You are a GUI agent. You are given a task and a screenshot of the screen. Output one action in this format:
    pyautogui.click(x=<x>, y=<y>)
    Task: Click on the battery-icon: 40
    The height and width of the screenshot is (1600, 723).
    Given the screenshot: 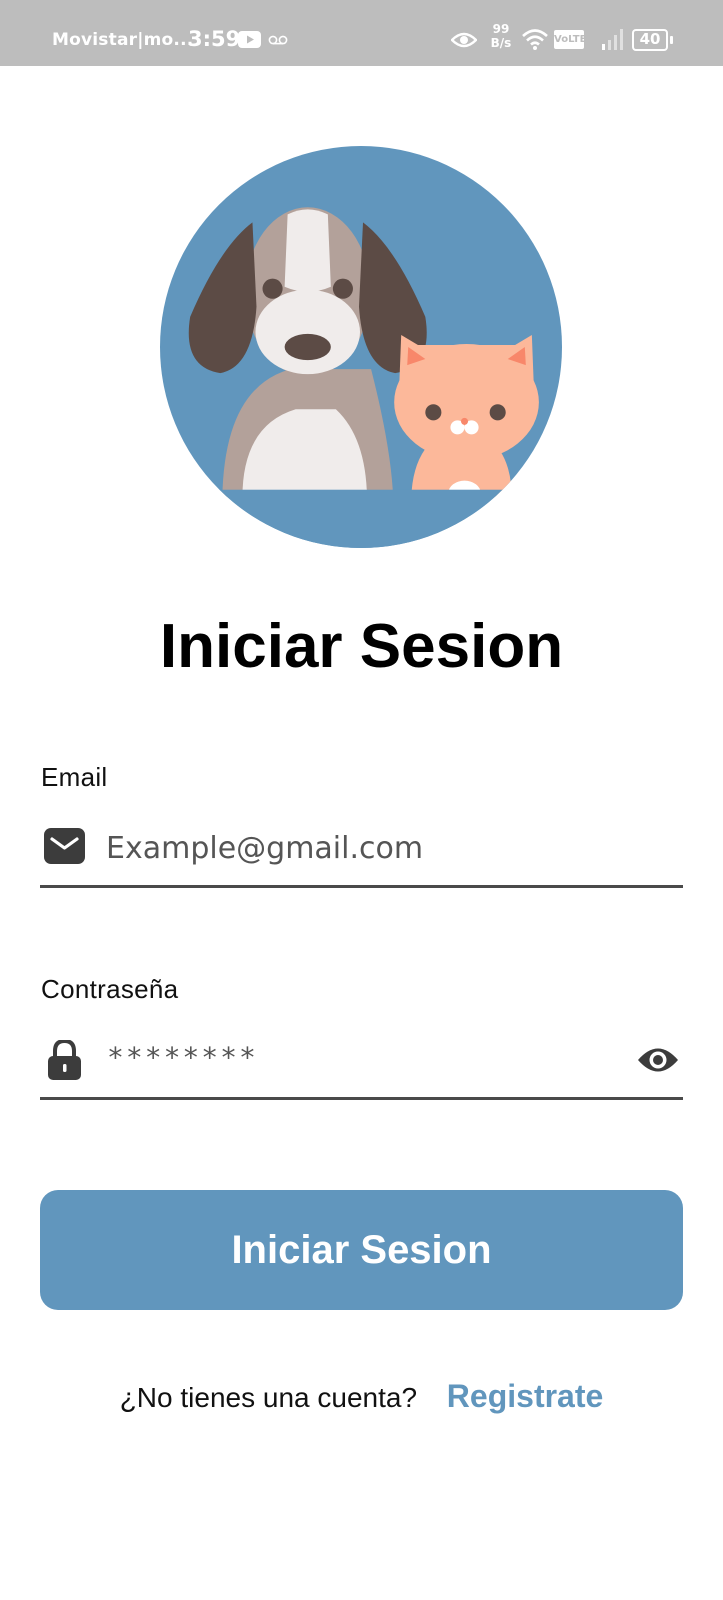 What is the action you would take?
    pyautogui.click(x=652, y=40)
    